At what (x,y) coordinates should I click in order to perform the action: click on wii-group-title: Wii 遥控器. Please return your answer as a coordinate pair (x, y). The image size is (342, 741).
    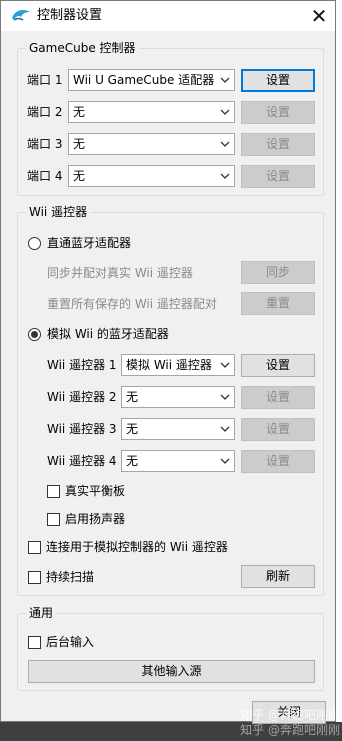
    Looking at the image, I should click on (58, 212).